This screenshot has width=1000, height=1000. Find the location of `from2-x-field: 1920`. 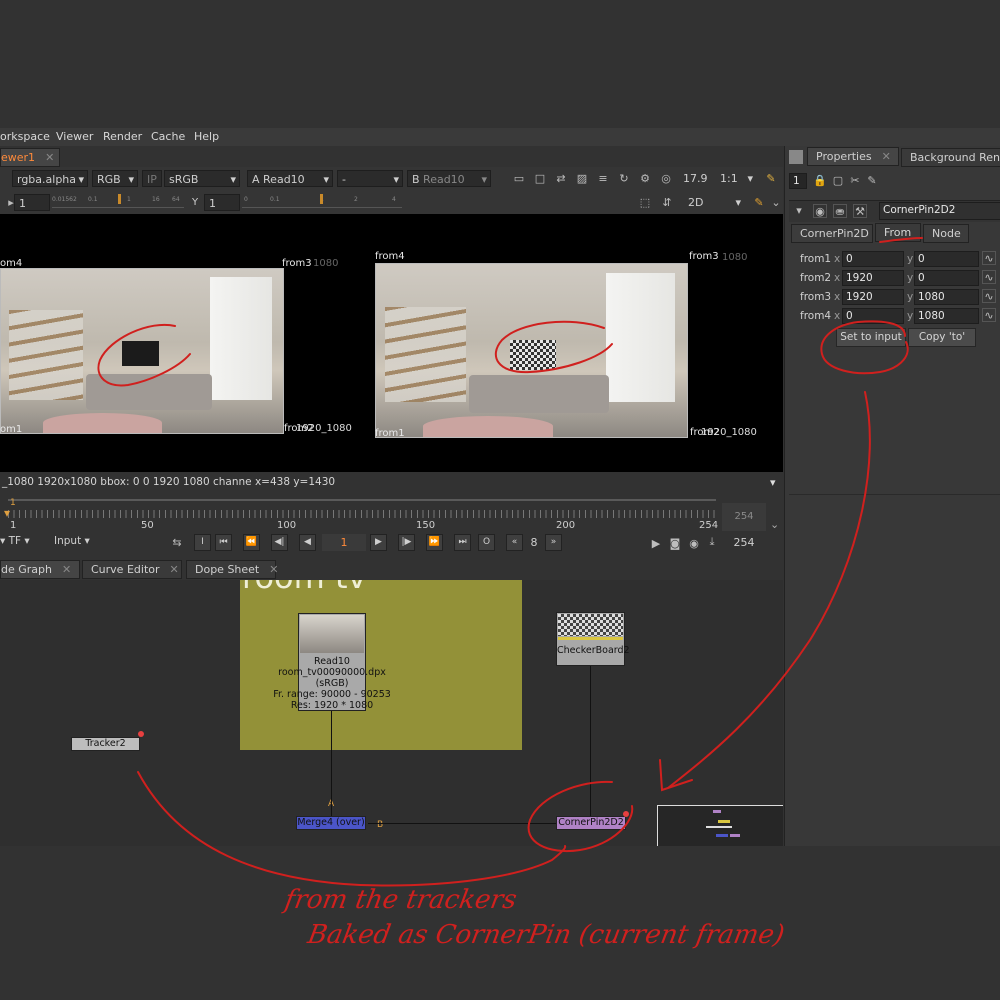

from2-x-field: 1920 is located at coordinates (873, 278).